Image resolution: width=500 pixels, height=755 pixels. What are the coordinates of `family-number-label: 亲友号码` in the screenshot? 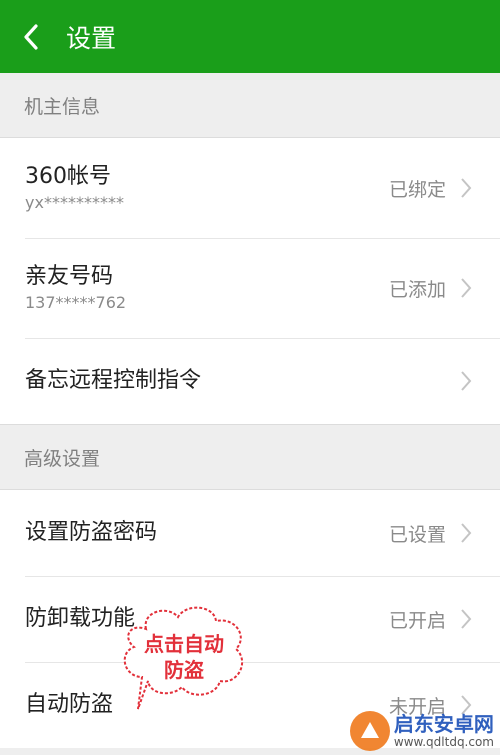 It's located at (69, 276).